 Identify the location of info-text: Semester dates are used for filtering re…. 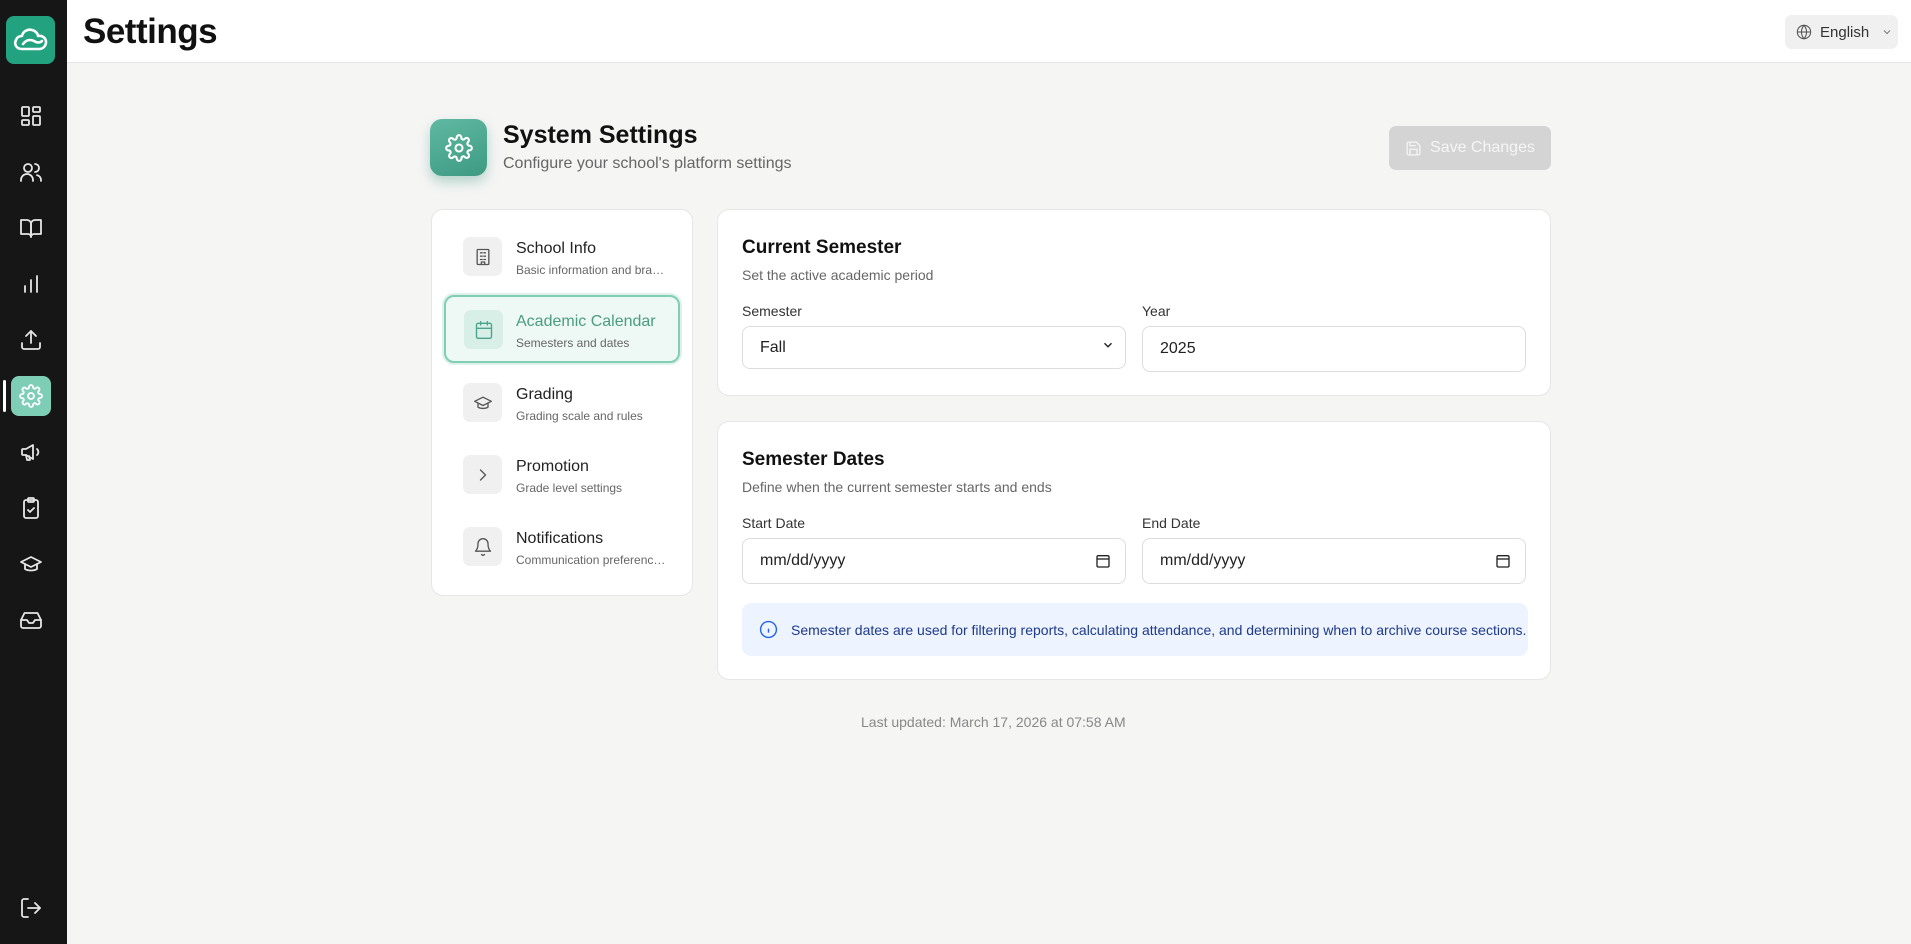
(1159, 629).